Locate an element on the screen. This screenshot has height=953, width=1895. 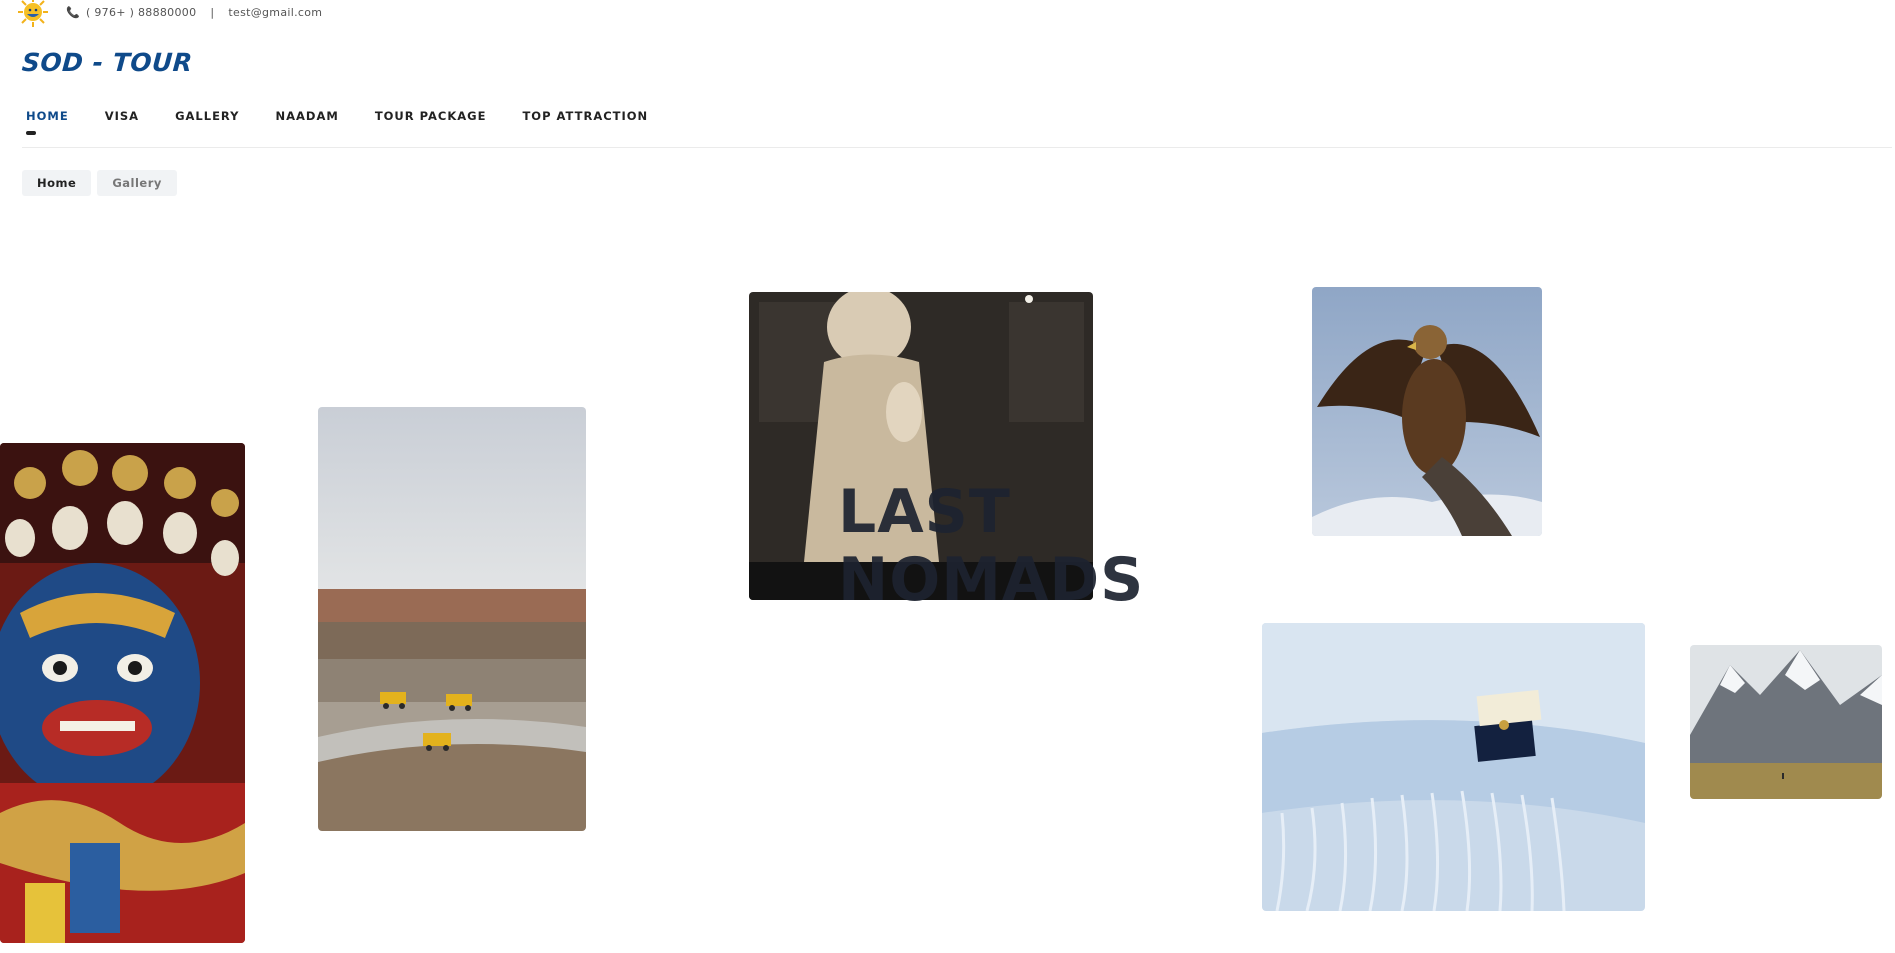
breadcrumb: Home Gallery is located at coordinates (99, 183).